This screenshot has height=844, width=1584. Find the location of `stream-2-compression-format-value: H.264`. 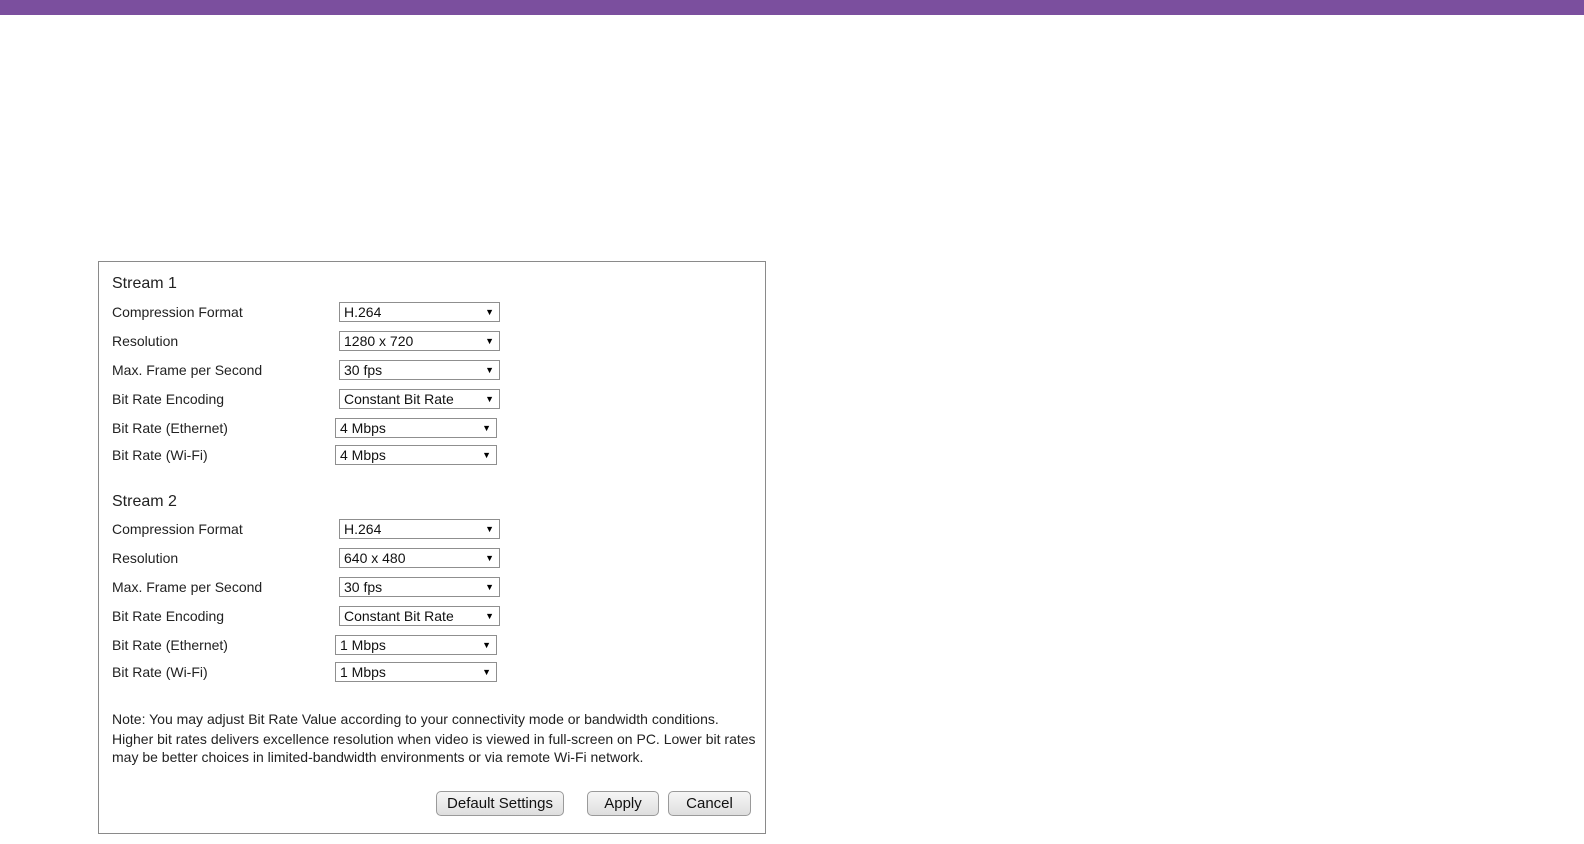

stream-2-compression-format-value: H.264 is located at coordinates (363, 529).